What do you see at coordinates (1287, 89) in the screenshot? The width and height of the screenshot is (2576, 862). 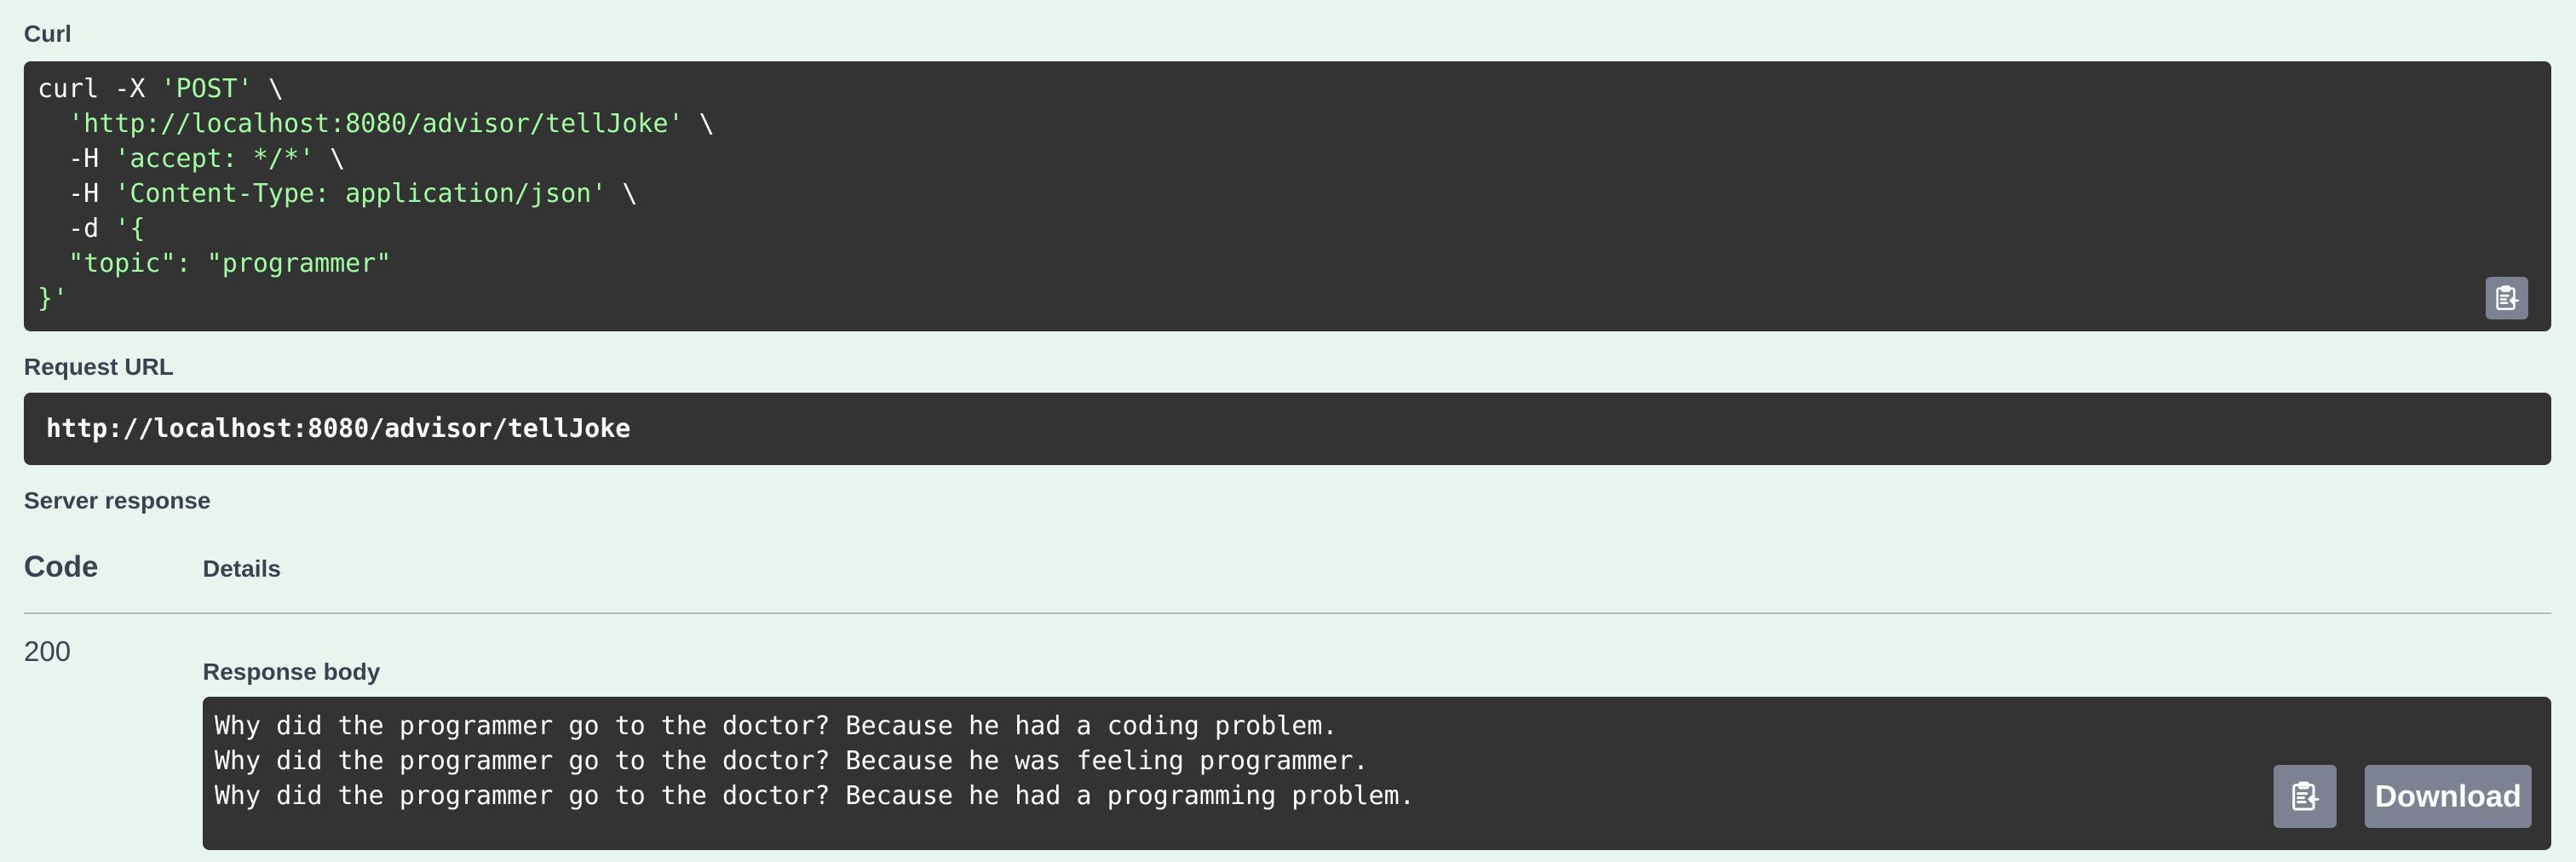 I see `curl-line: curl -X 'POST' \` at bounding box center [1287, 89].